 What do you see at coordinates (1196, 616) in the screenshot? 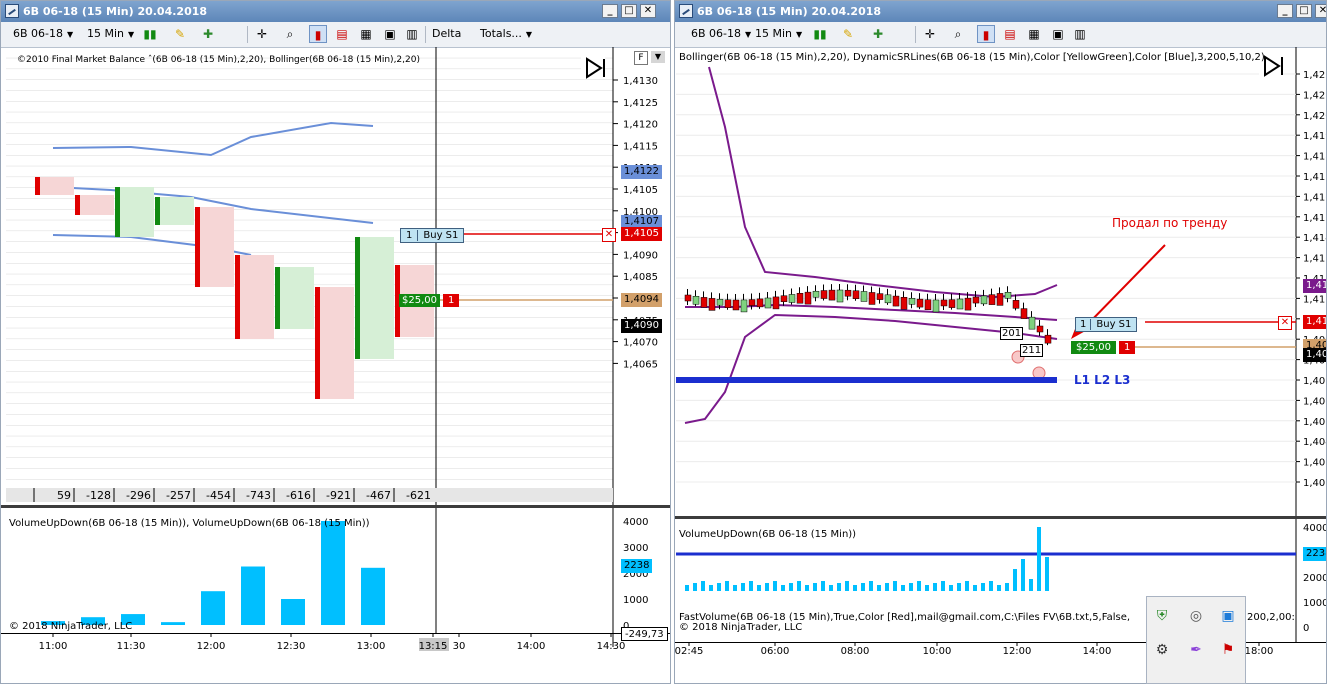
I see `sync-icon: ◎` at bounding box center [1196, 616].